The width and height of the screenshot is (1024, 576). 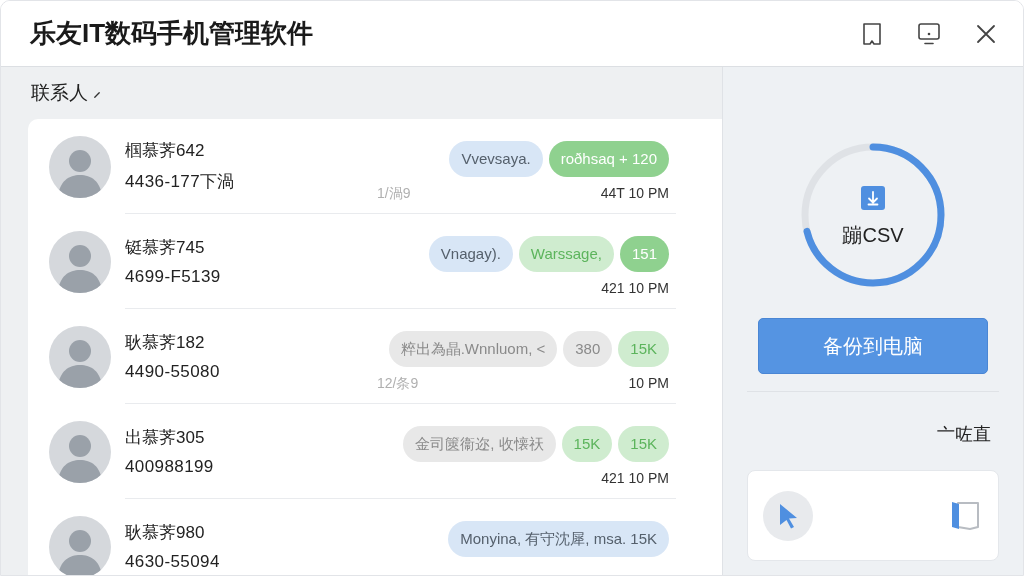 What do you see at coordinates (59, 93) in the screenshot?
I see `contacts-heading: 联系人` at bounding box center [59, 93].